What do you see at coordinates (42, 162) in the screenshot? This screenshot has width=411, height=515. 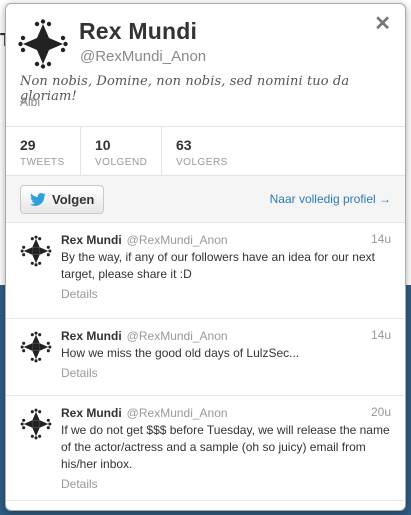 I see `stat-label: TWEETS` at bounding box center [42, 162].